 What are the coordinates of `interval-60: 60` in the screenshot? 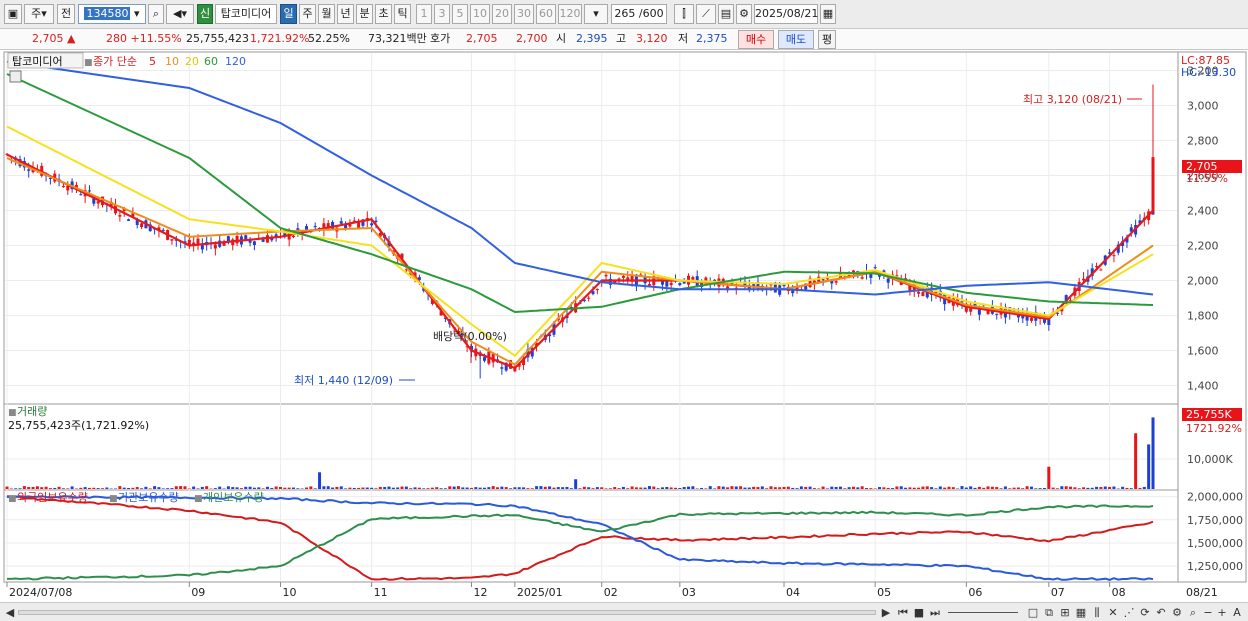 It's located at (546, 14).